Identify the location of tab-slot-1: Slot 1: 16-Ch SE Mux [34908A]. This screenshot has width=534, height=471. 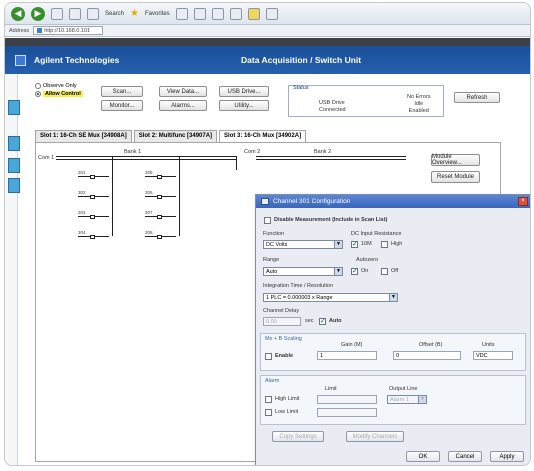
(83, 136).